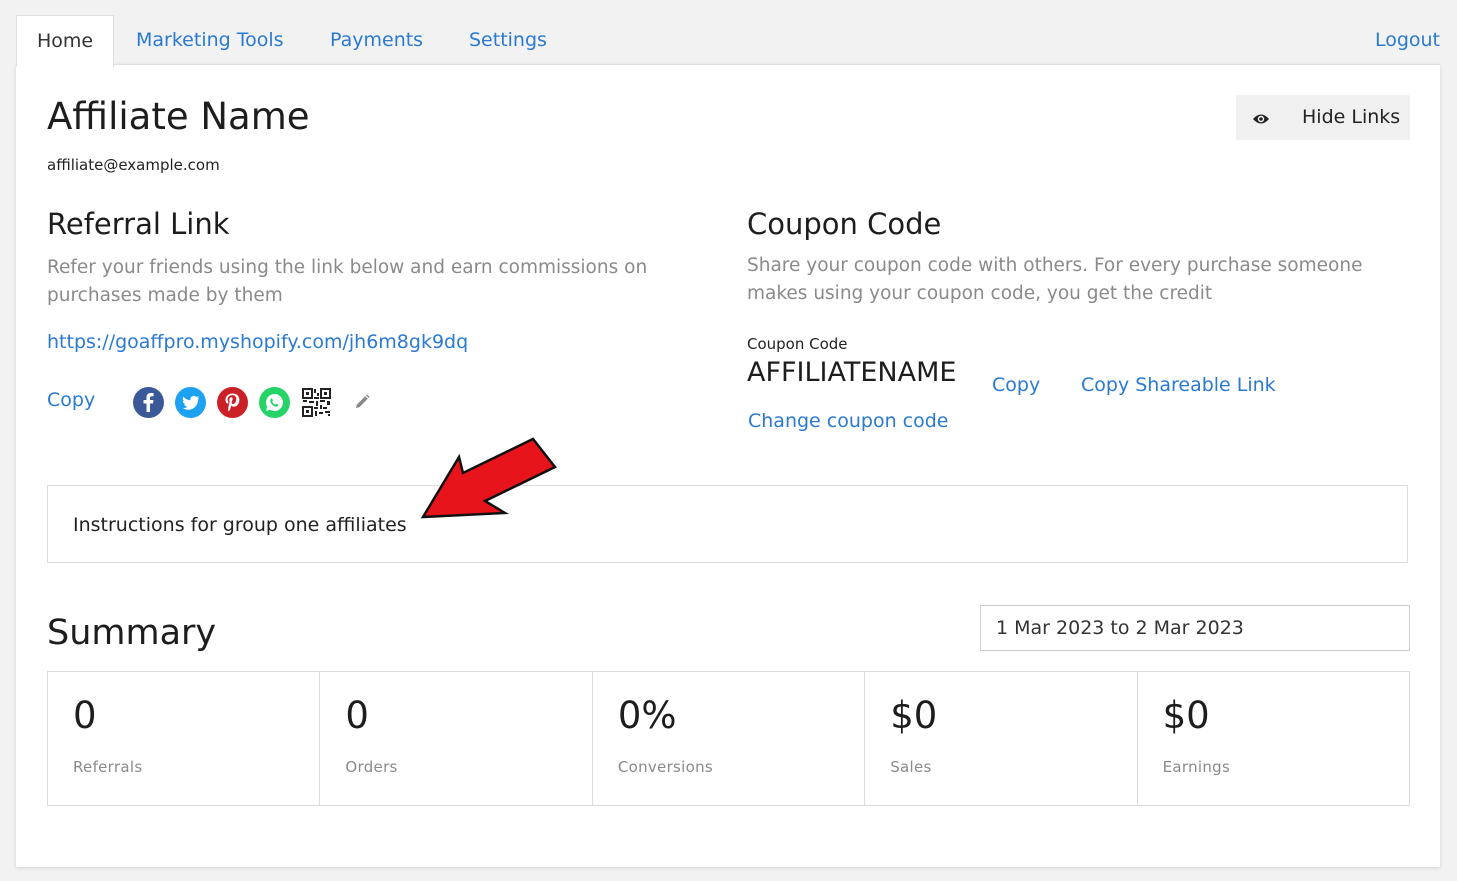 The width and height of the screenshot is (1457, 881). What do you see at coordinates (797, 344) in the screenshot?
I see `coupon-label: Coupon Code` at bounding box center [797, 344].